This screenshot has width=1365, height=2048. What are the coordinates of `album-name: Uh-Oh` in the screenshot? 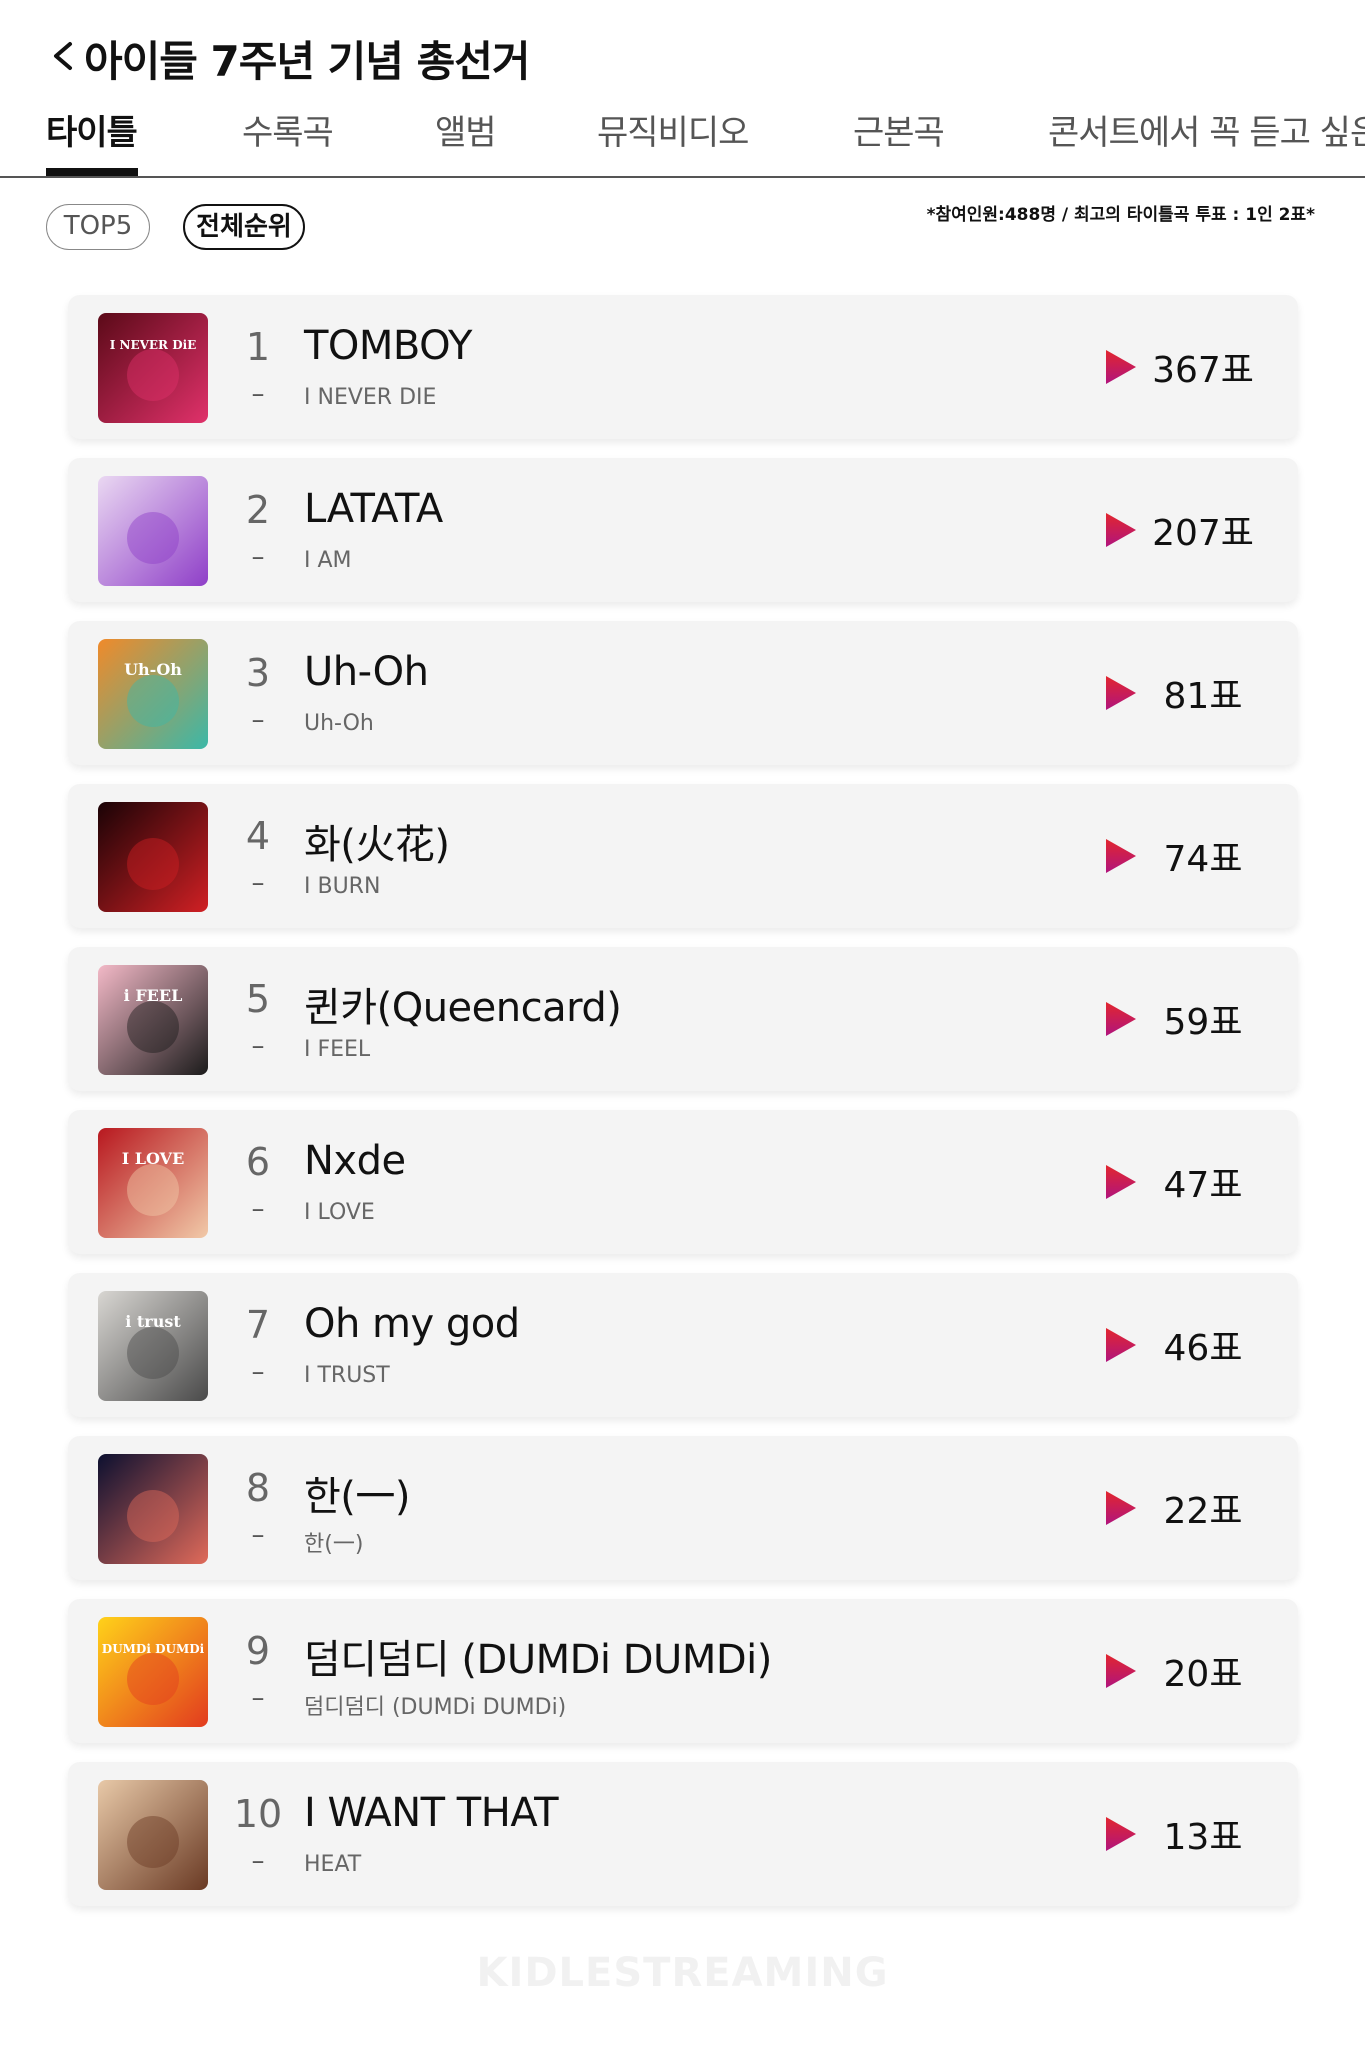 It's located at (339, 723).